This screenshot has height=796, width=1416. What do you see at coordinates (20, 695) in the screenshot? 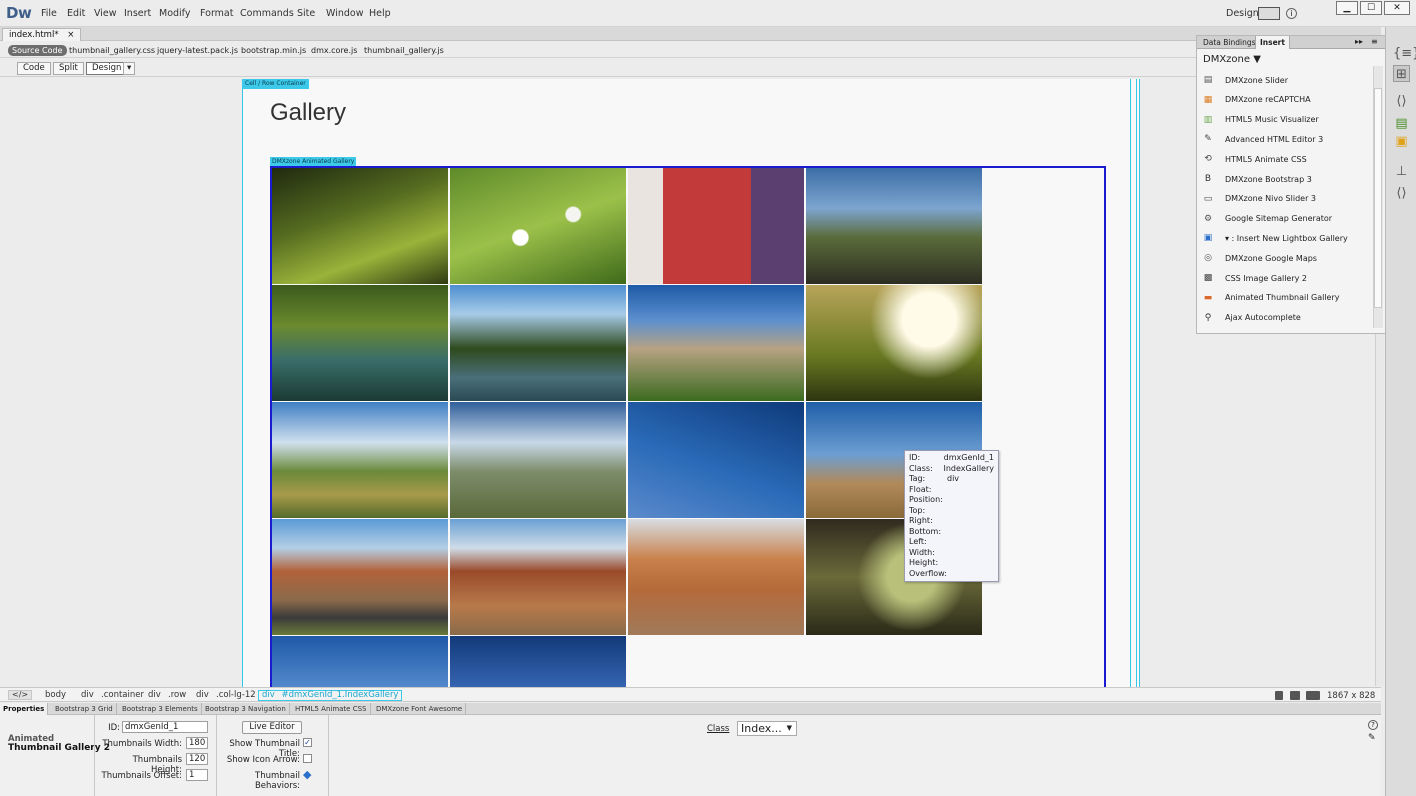
I see `code-navigator-icon: </>` at bounding box center [20, 695].